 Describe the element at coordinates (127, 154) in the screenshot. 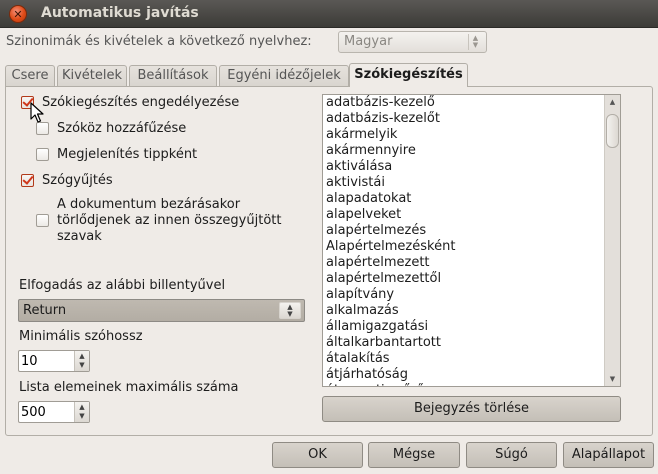

I see `show-as-tip-label: Megjelenítés tippként` at that location.